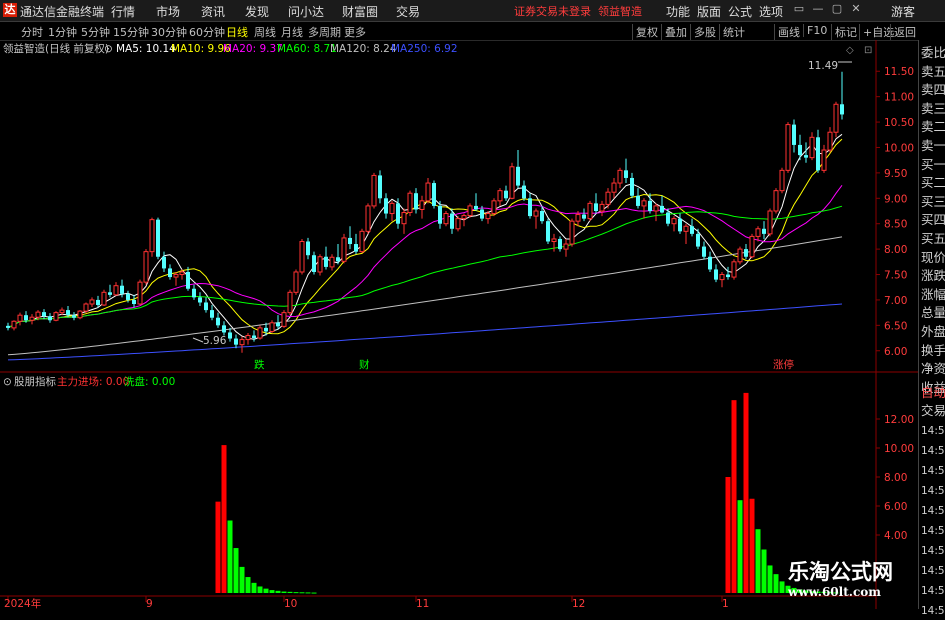 The width and height of the screenshot is (945, 620). I want to click on menu-zixun: 资讯, so click(213, 11).